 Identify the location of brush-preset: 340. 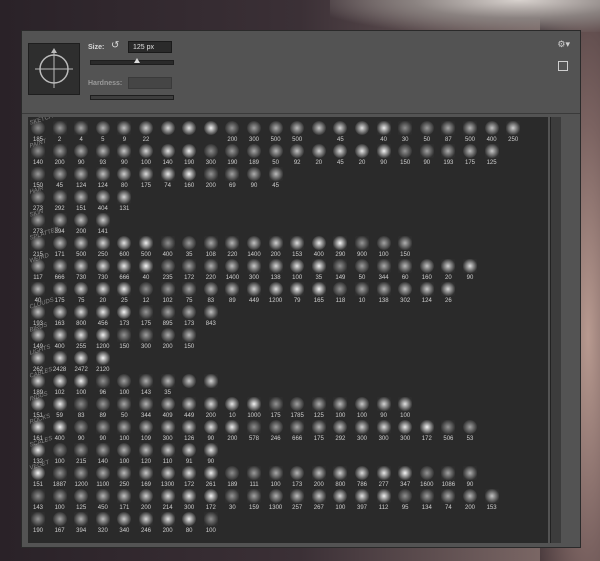
(124, 524).